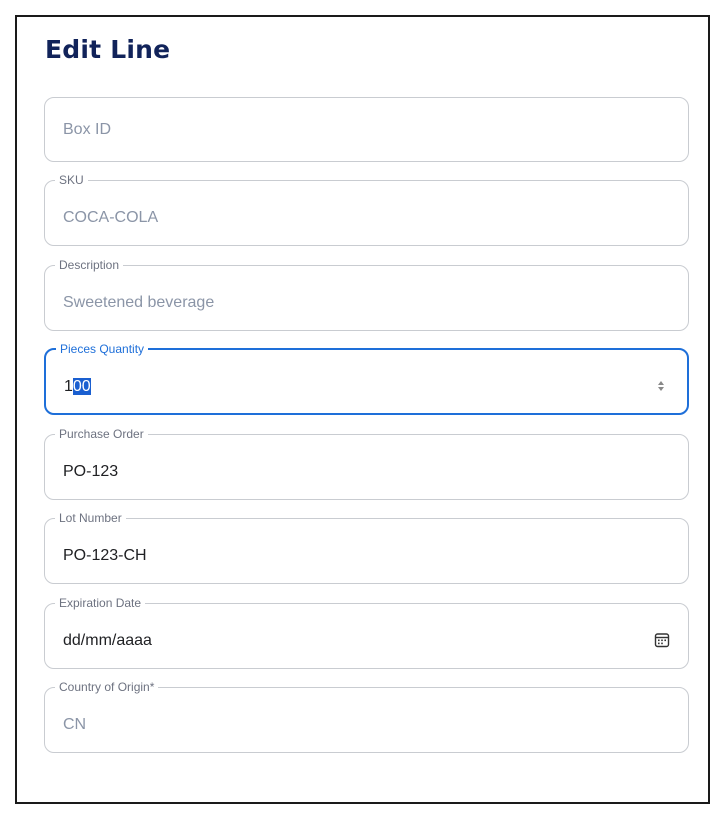 Image resolution: width=727 pixels, height=826 pixels. I want to click on lot-number-label: Lot Number, so click(90, 518).